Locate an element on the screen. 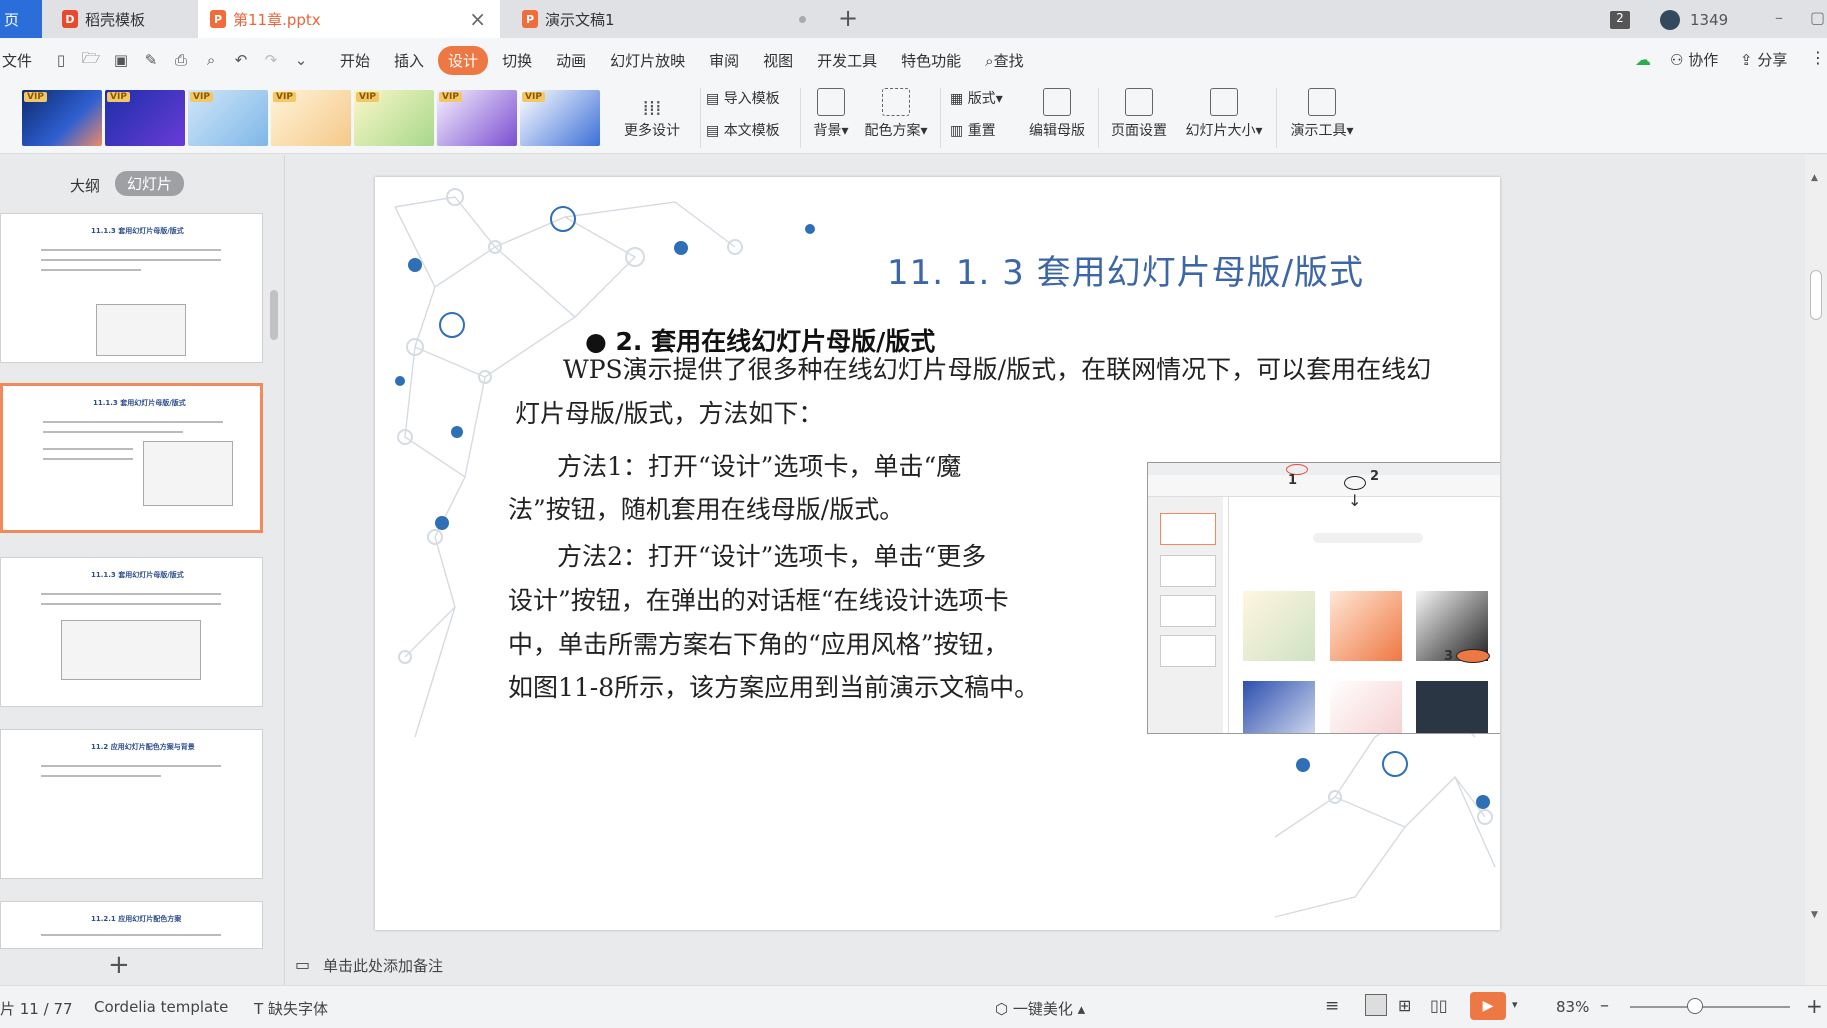 This screenshot has height=1028, width=1827. new-file-icon: ▯ is located at coordinates (61, 60).